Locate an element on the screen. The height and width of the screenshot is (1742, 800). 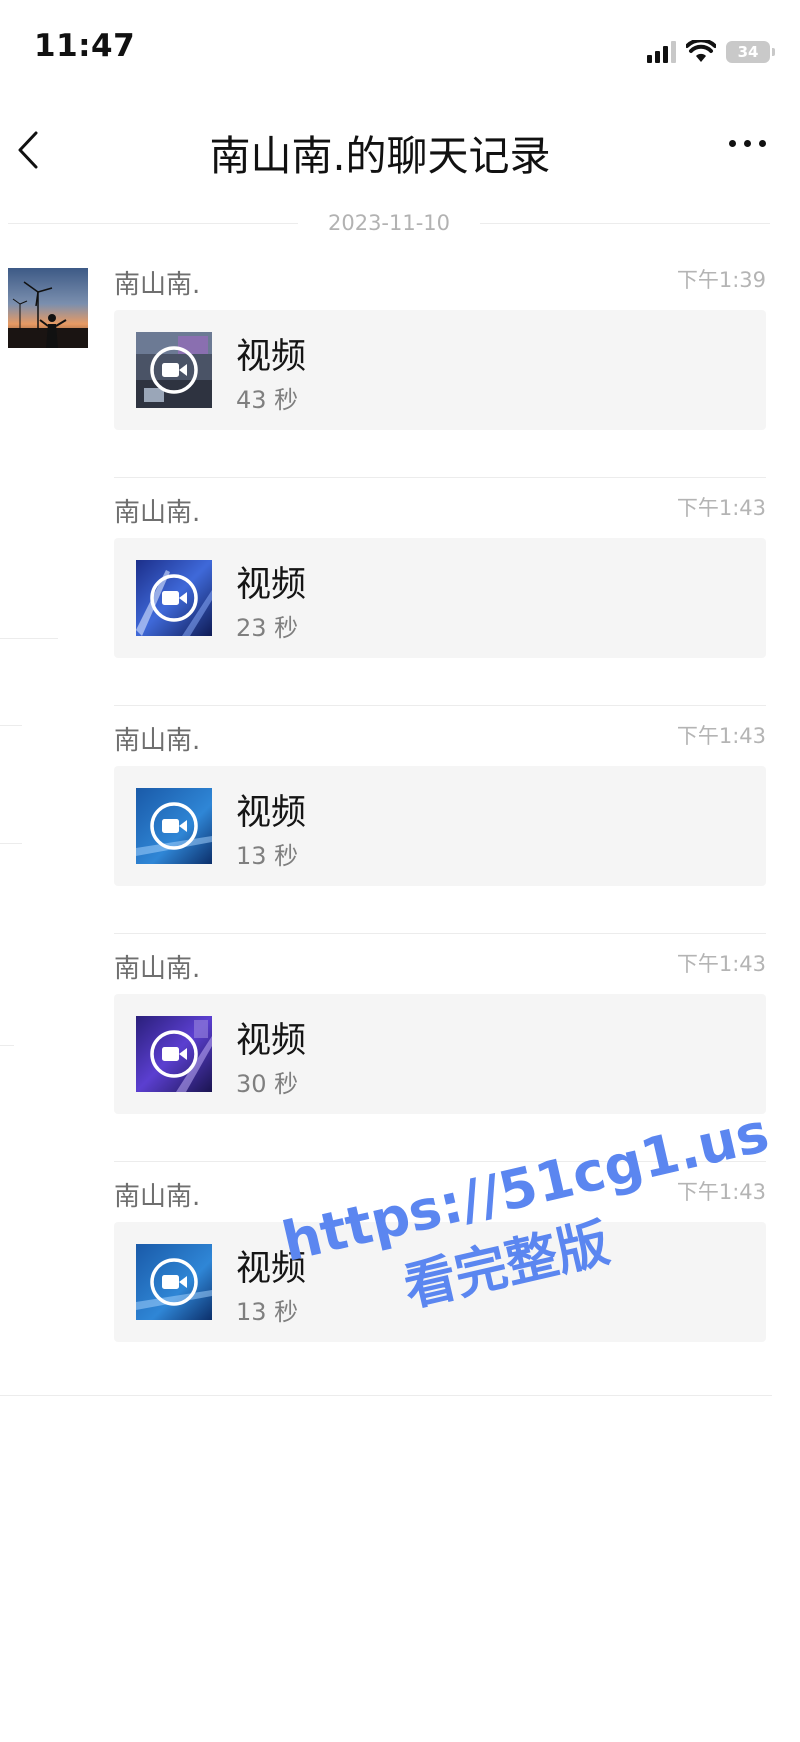
date-divider: 2023-11-10 is located at coordinates (389, 223).